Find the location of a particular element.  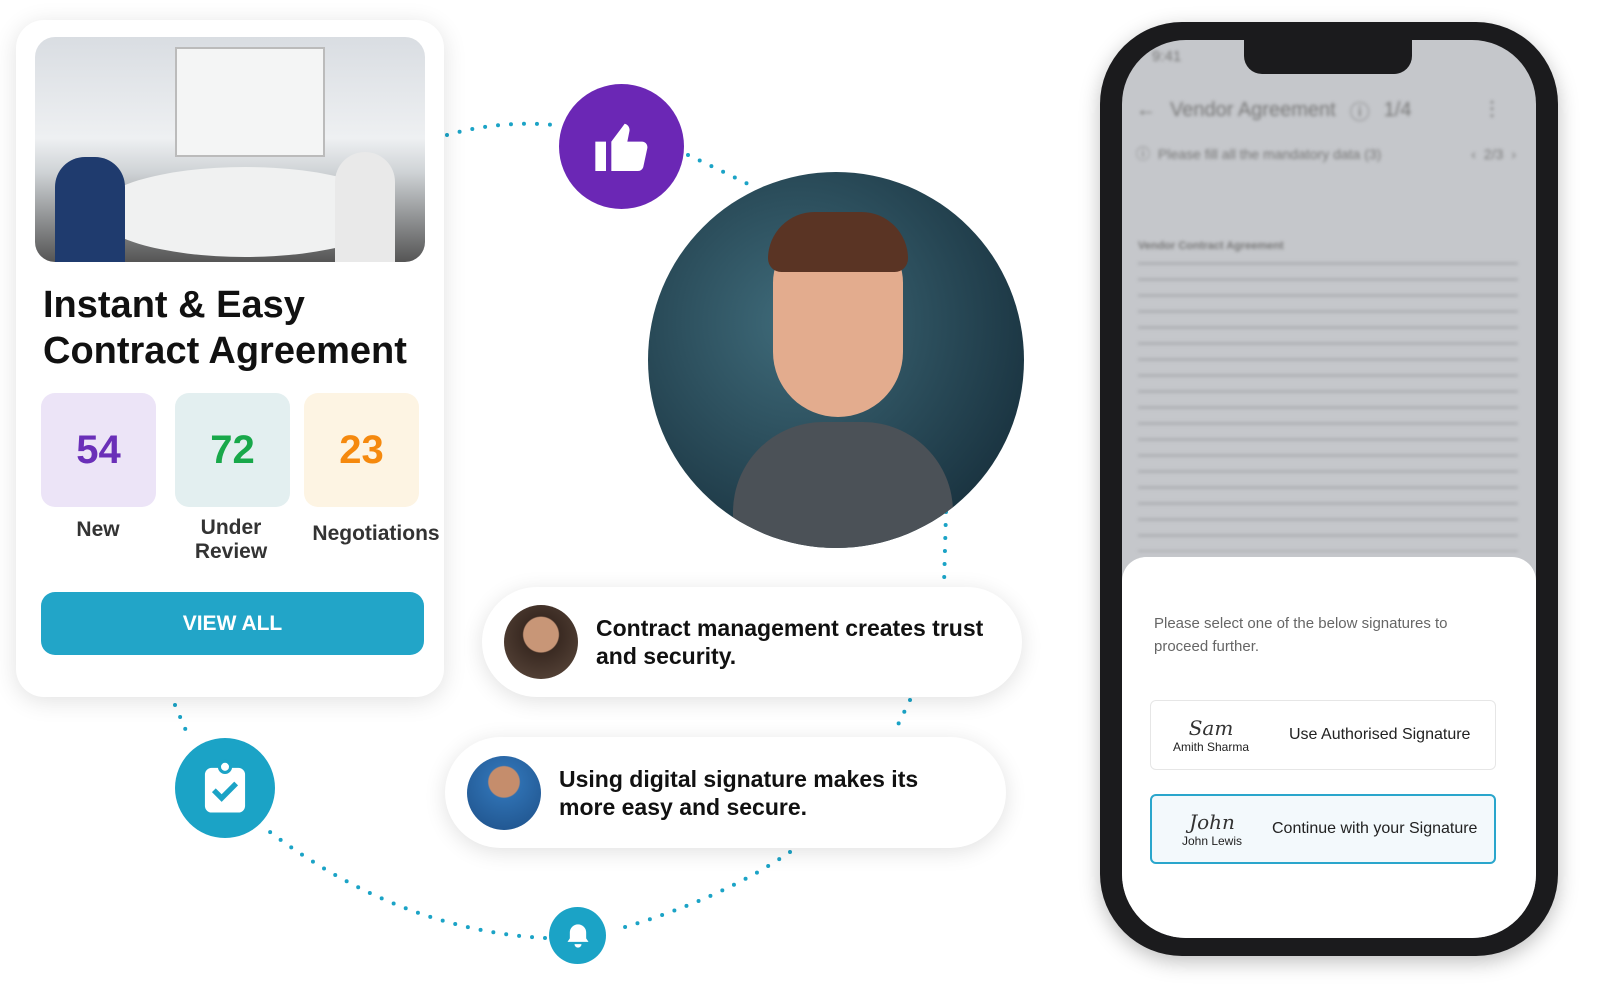

thumbs-up-icon is located at coordinates (621, 146).